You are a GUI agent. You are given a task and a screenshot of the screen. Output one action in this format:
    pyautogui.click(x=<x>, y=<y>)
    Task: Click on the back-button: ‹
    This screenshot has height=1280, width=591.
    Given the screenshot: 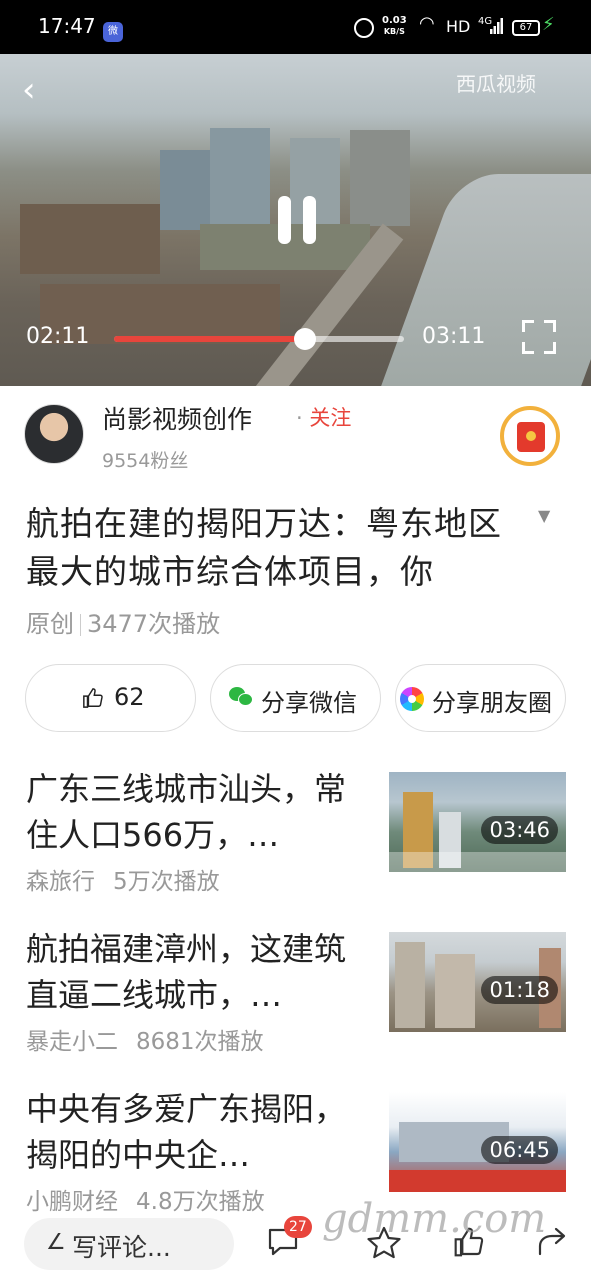 What is the action you would take?
    pyautogui.click(x=37, y=90)
    